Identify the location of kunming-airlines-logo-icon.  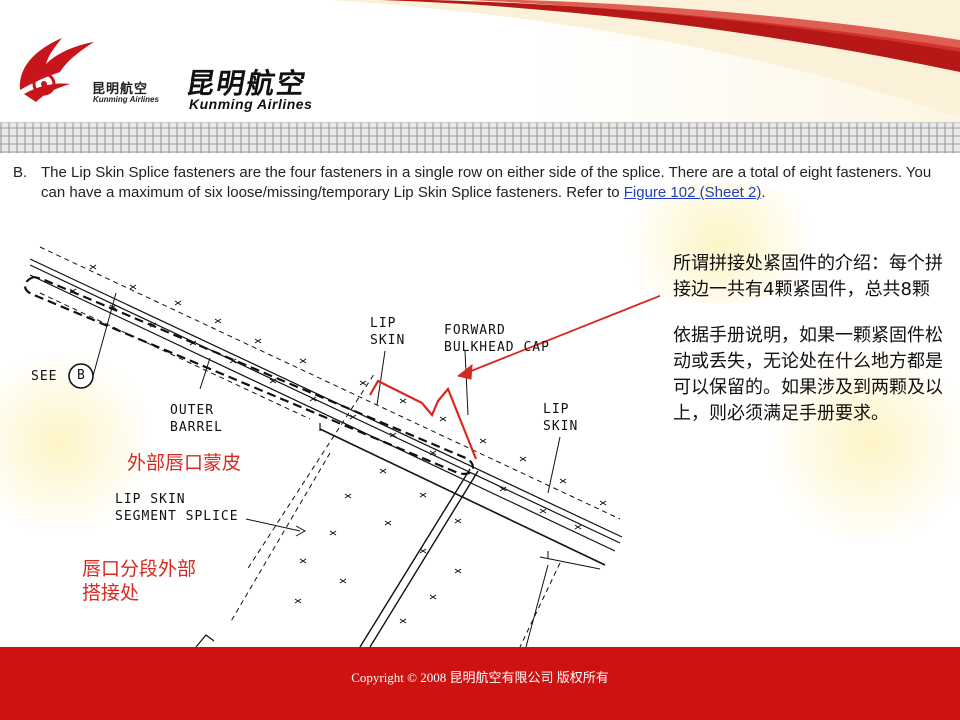
(56, 70).